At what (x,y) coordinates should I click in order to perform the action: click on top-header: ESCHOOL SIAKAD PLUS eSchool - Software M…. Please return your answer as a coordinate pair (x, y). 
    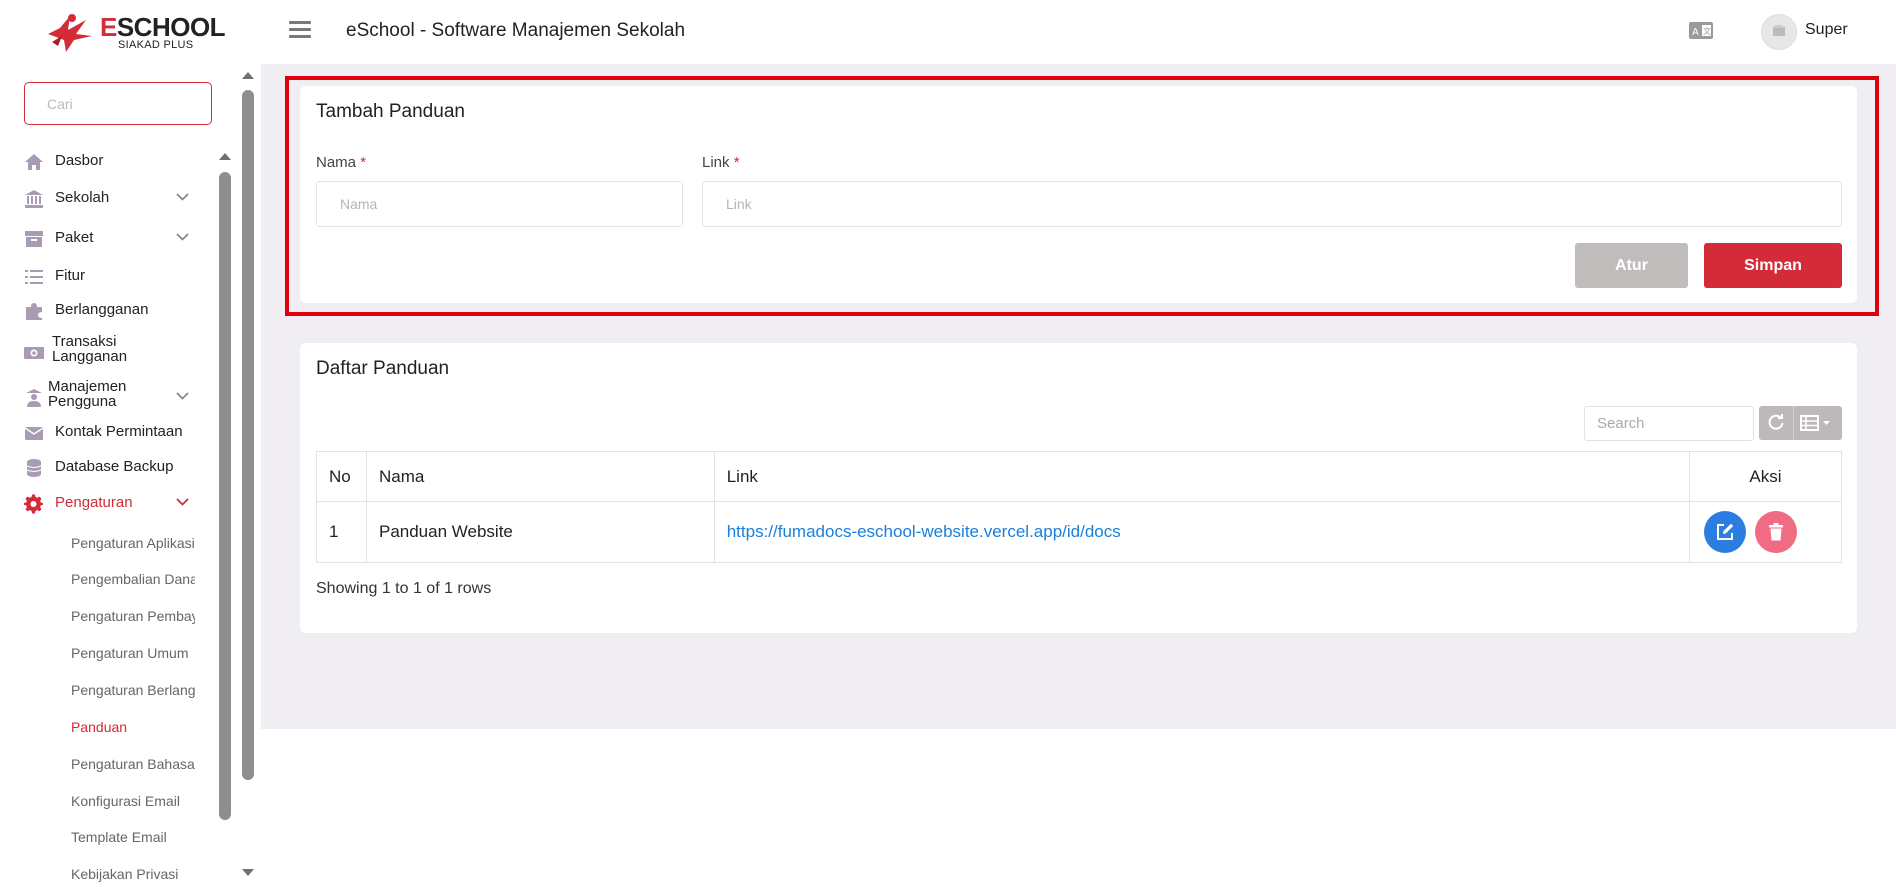
    Looking at the image, I should click on (948, 32).